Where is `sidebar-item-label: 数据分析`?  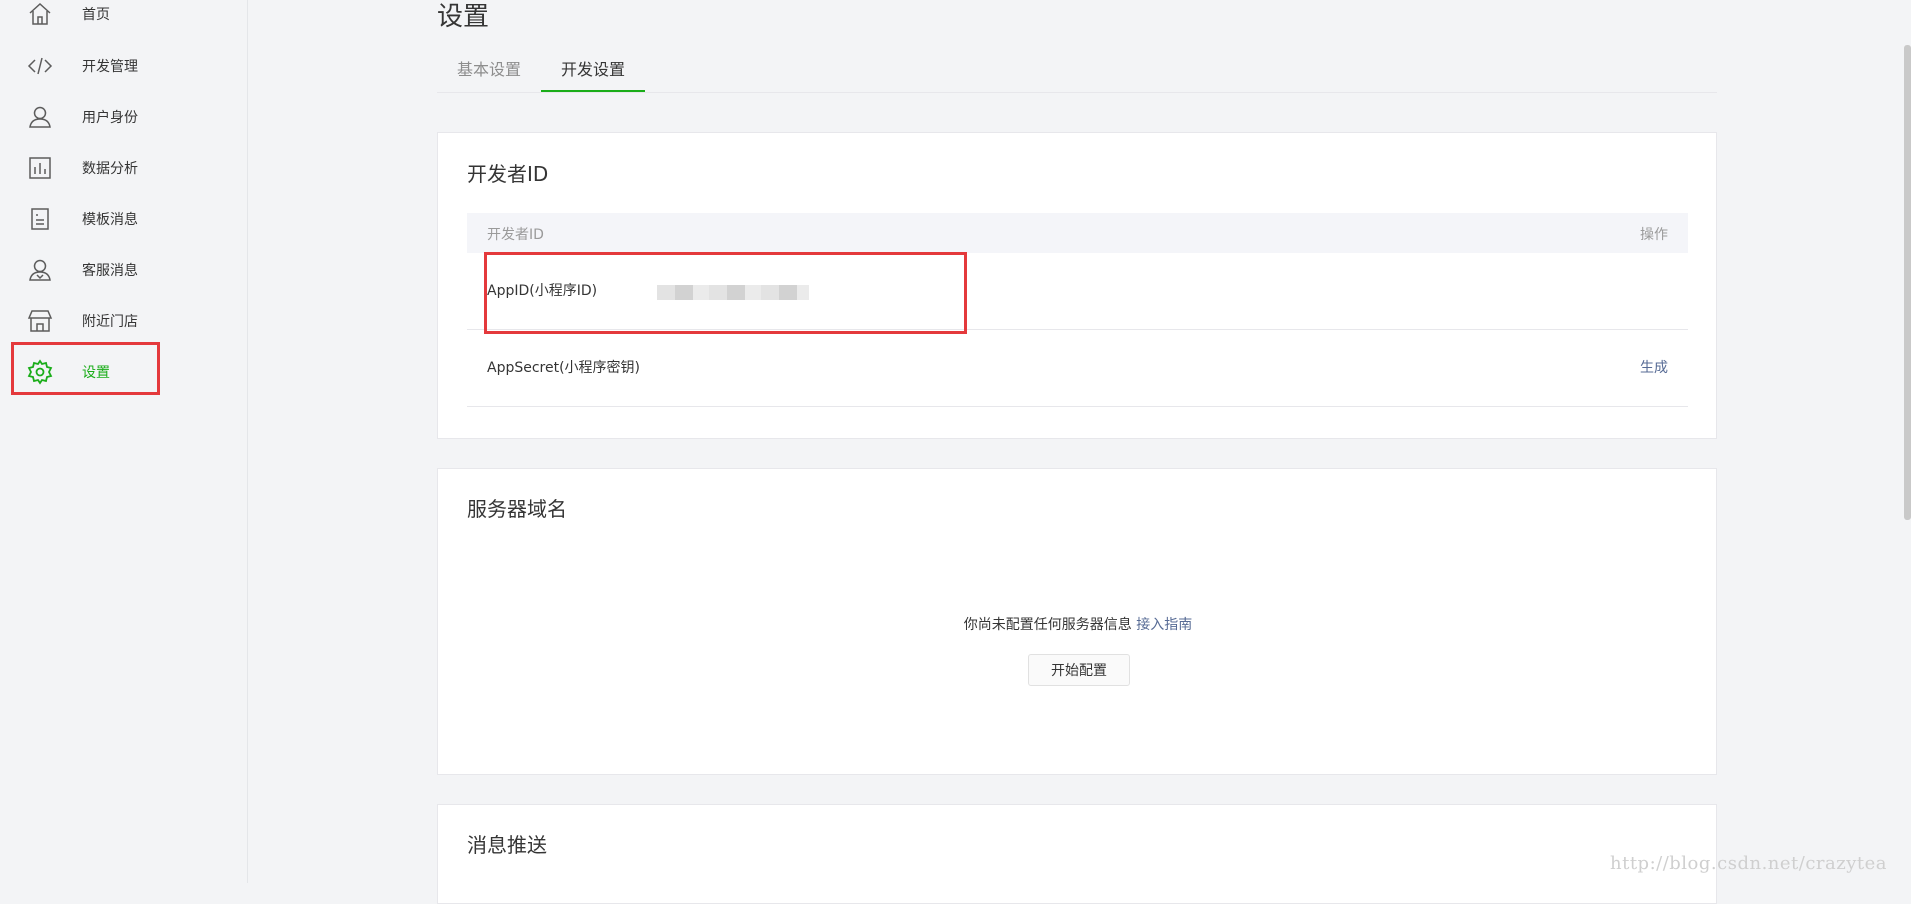
sidebar-item-label: 数据分析 is located at coordinates (110, 169).